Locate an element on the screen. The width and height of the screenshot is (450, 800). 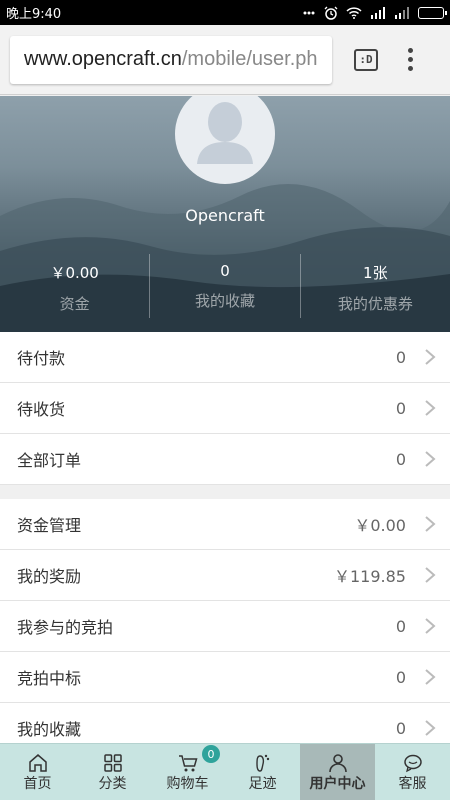
list-item-value: ￥119.85 is located at coordinates (370, 576).